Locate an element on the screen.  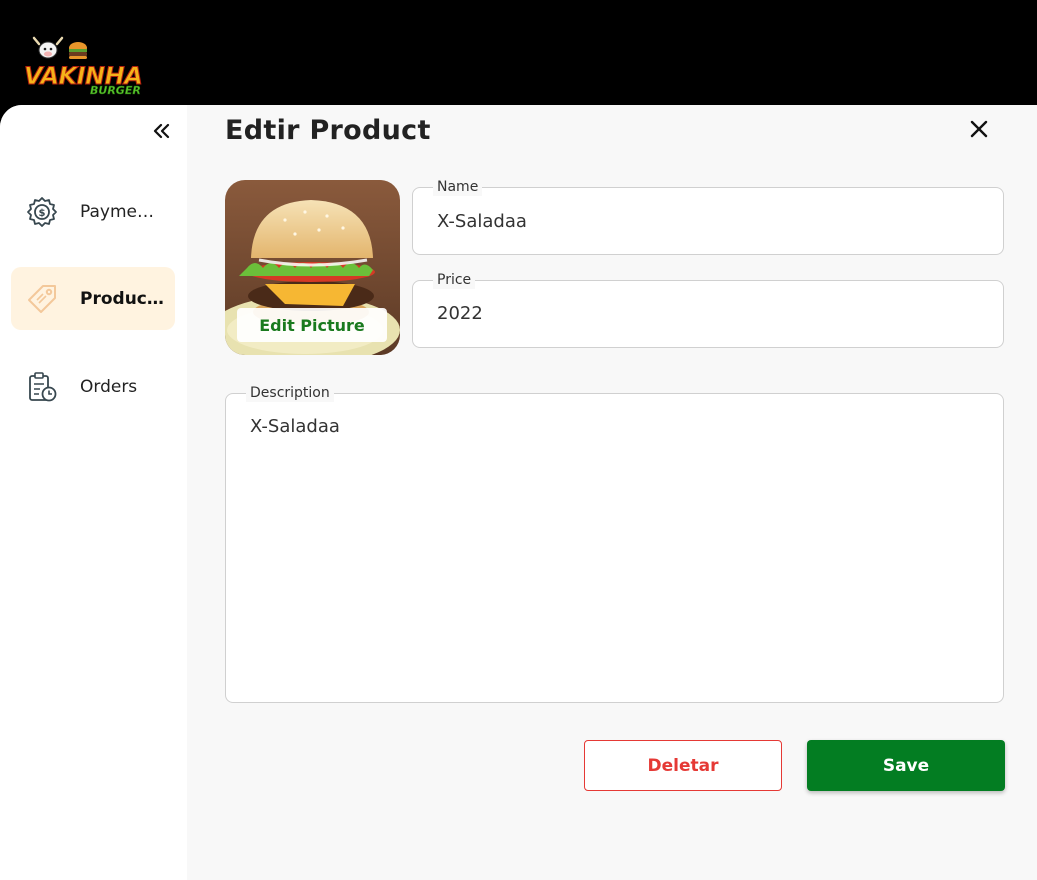
sidebar-item-products: Products is located at coordinates (93, 298).